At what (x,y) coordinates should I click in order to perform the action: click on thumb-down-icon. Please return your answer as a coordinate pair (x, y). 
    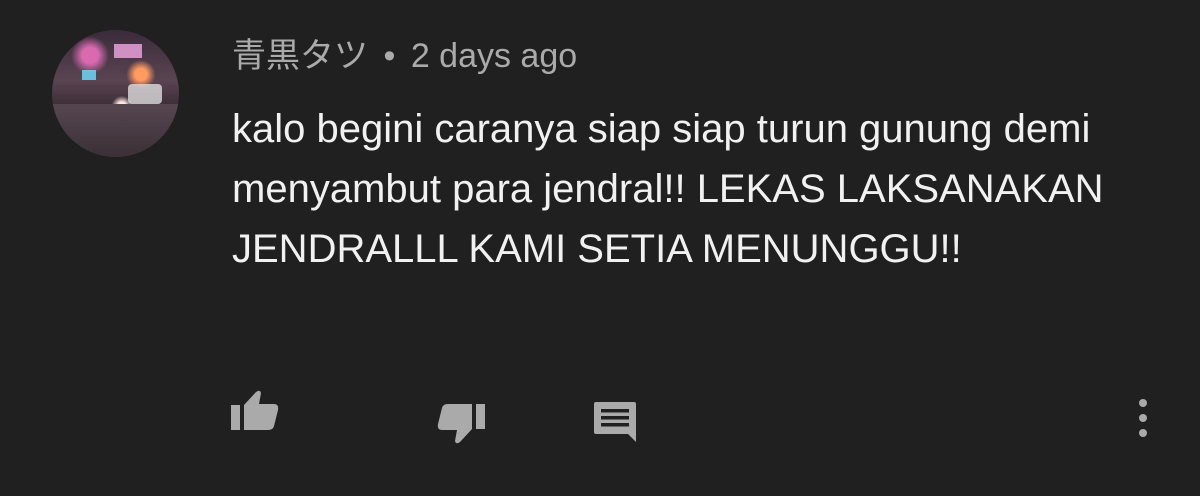
    Looking at the image, I should click on (461, 423).